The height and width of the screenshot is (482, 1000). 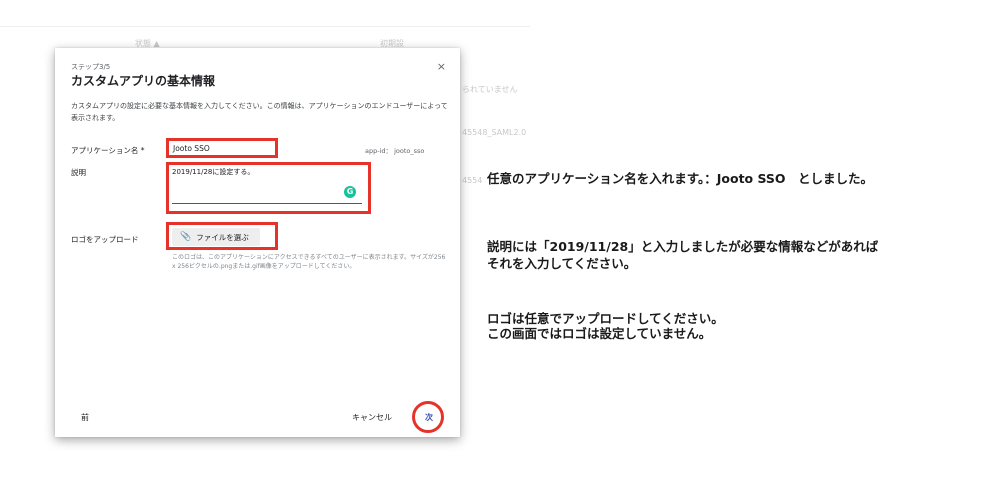 I want to click on paperclip-icon: 📎, so click(x=186, y=237).